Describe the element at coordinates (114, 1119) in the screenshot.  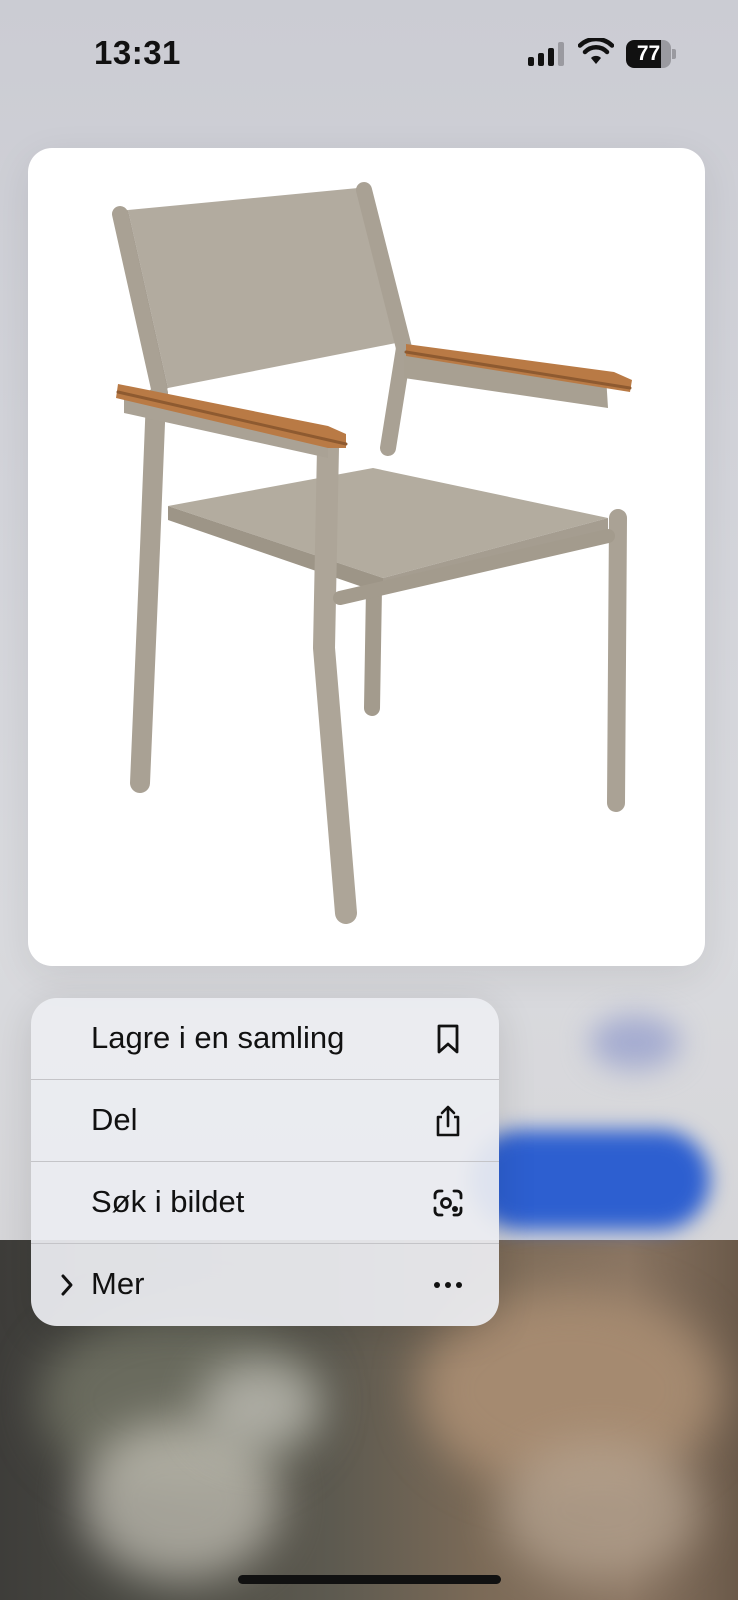
I see `menu-item-label: Del` at that location.